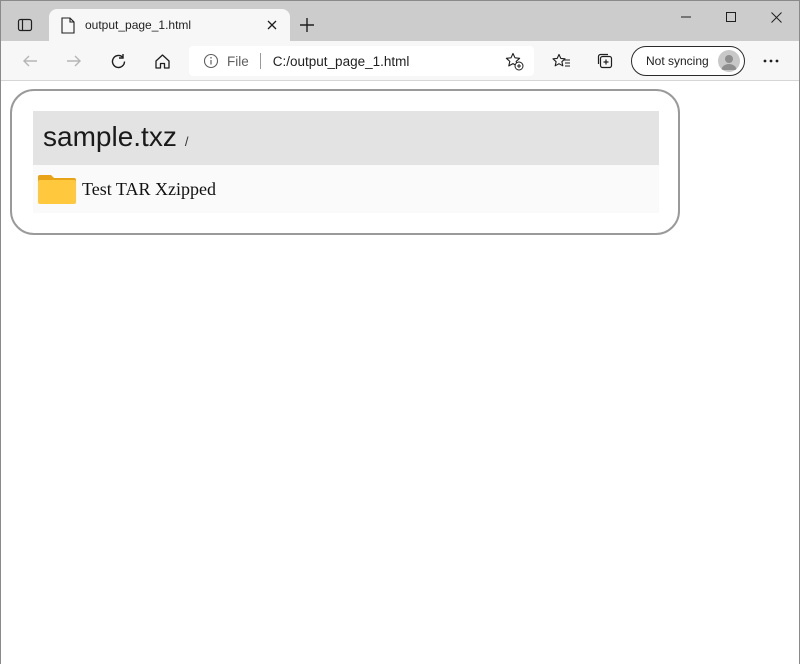 The height and width of the screenshot is (664, 800). I want to click on forward-arrow-icon, so click(74, 61).